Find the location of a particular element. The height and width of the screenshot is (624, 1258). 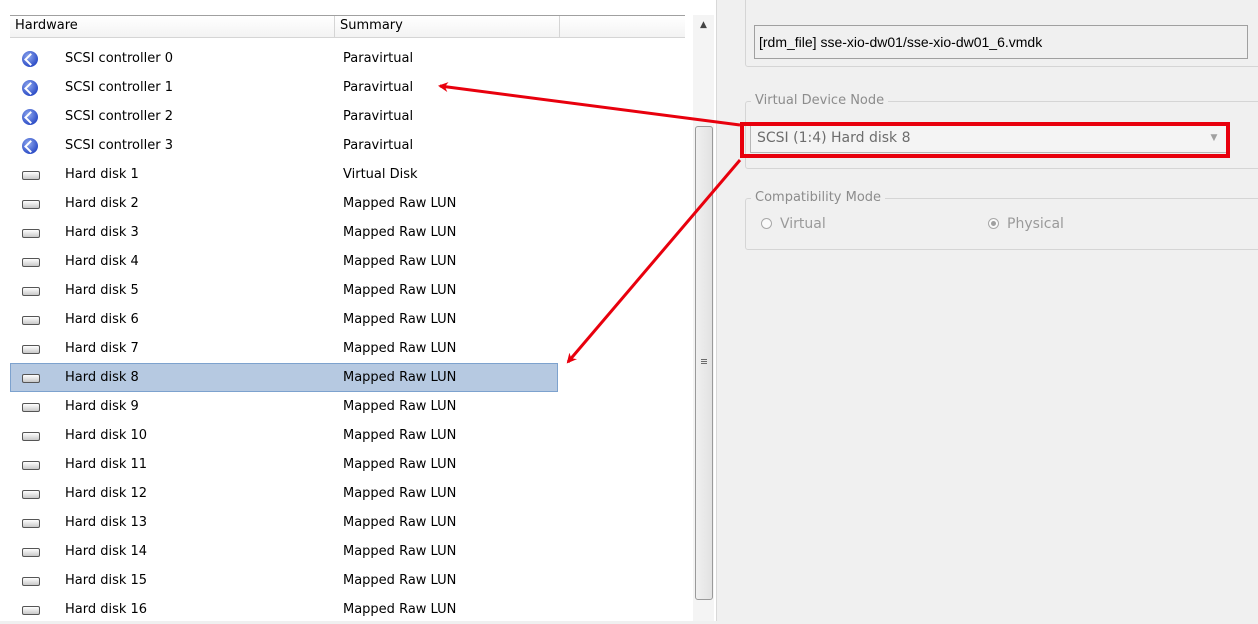

radio-physical: Physical is located at coordinates (1026, 224).